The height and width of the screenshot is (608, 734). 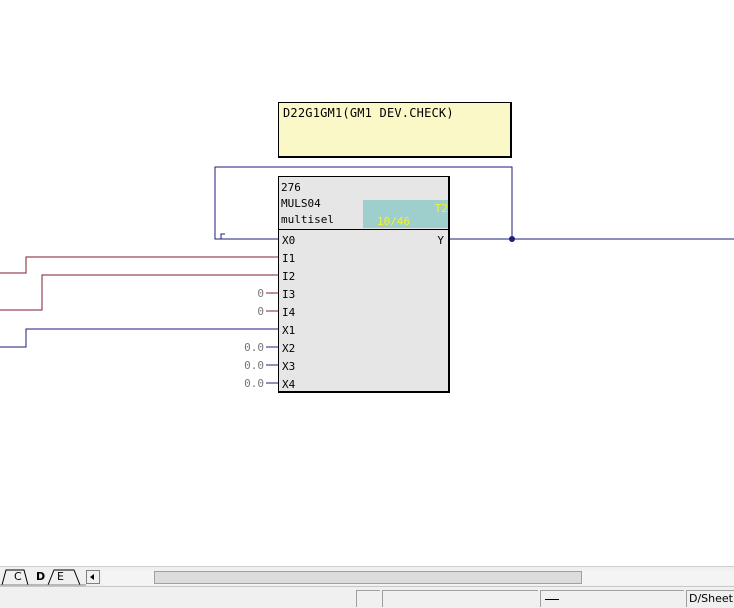 I want to click on input-pin-i2: I2, so click(x=288, y=276).